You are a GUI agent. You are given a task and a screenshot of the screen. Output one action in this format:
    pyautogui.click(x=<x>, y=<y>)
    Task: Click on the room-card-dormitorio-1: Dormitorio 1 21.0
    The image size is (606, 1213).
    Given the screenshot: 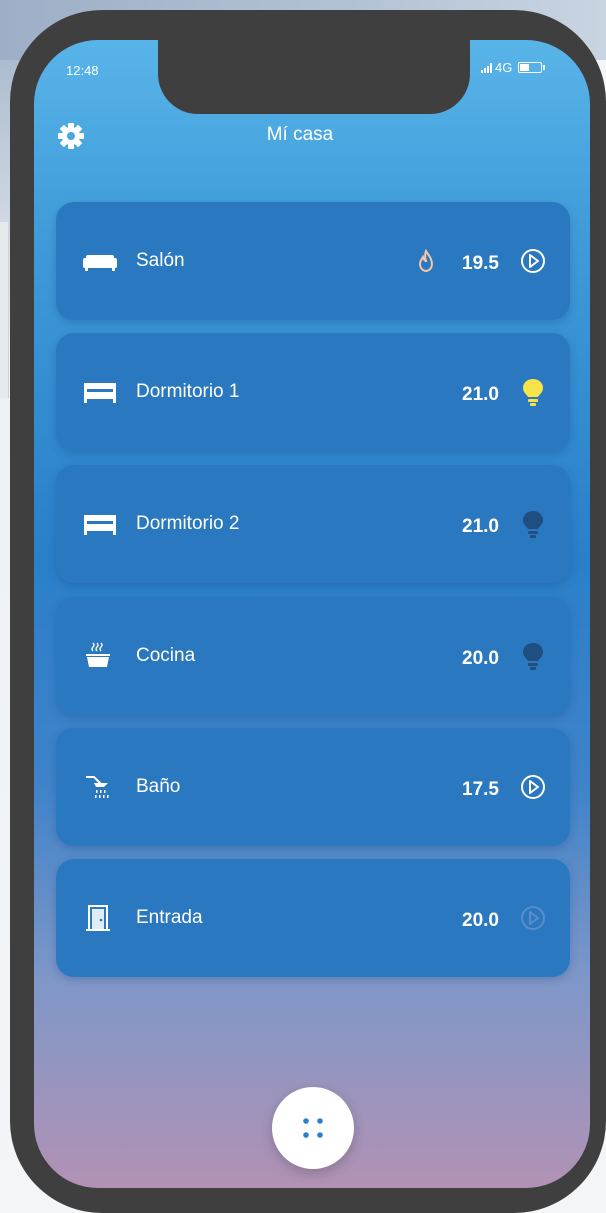 What is the action you would take?
    pyautogui.click(x=313, y=392)
    